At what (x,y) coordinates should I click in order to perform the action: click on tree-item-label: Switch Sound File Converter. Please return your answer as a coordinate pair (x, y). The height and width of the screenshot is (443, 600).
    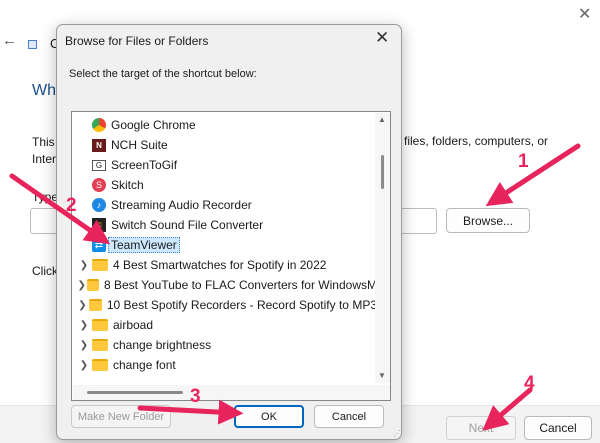
    Looking at the image, I should click on (187, 225).